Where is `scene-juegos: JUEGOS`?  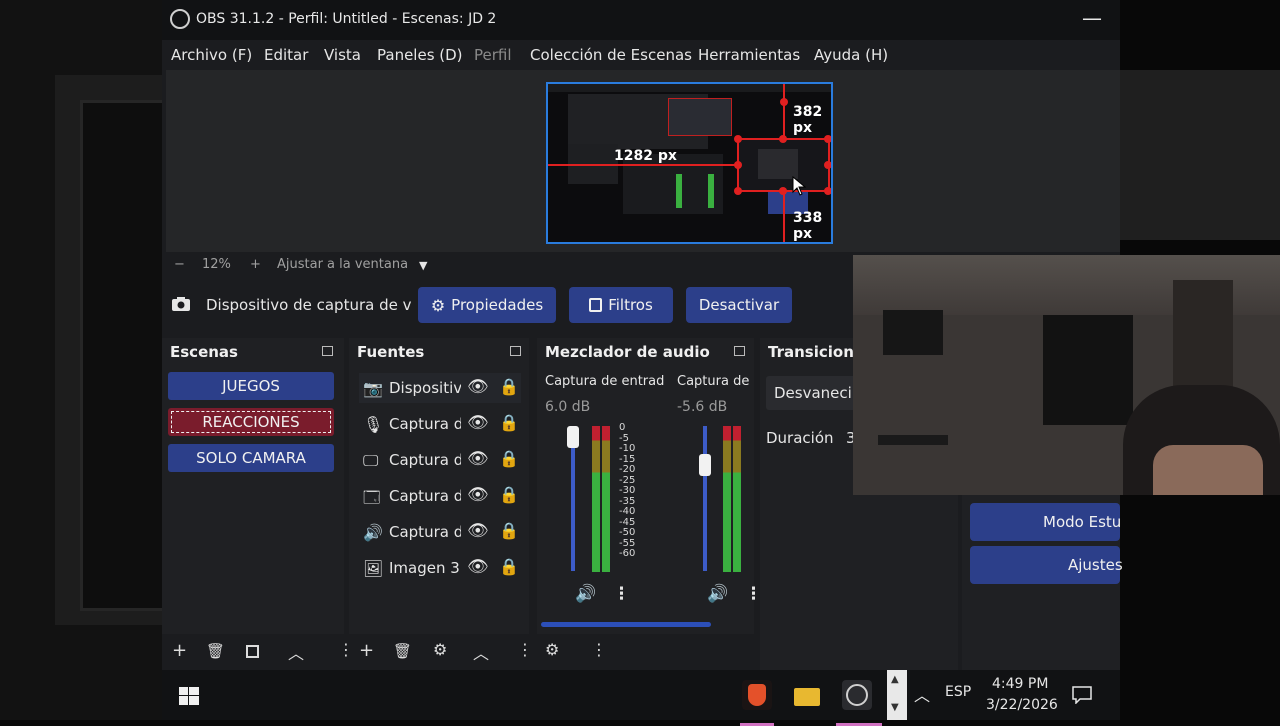
scene-juegos: JUEGOS is located at coordinates (251, 386).